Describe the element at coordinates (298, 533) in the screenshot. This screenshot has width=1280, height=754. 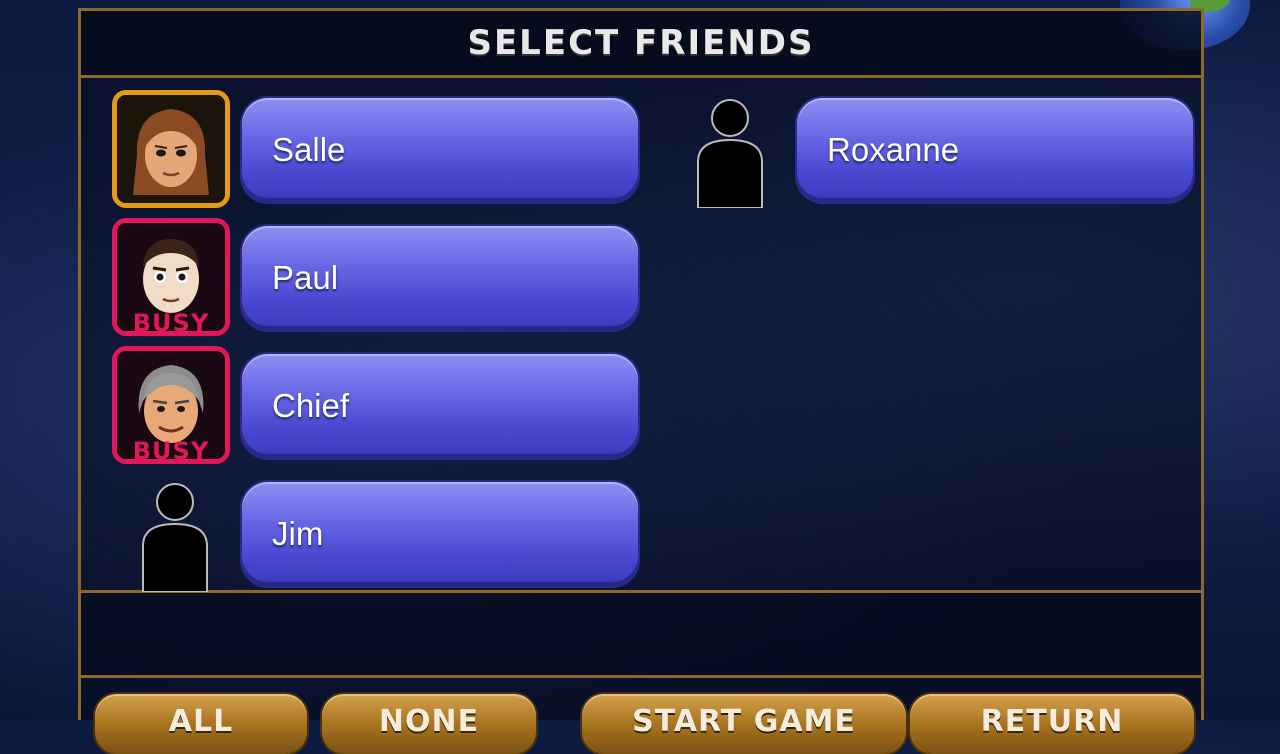
I see `friend-name-label: Jim` at that location.